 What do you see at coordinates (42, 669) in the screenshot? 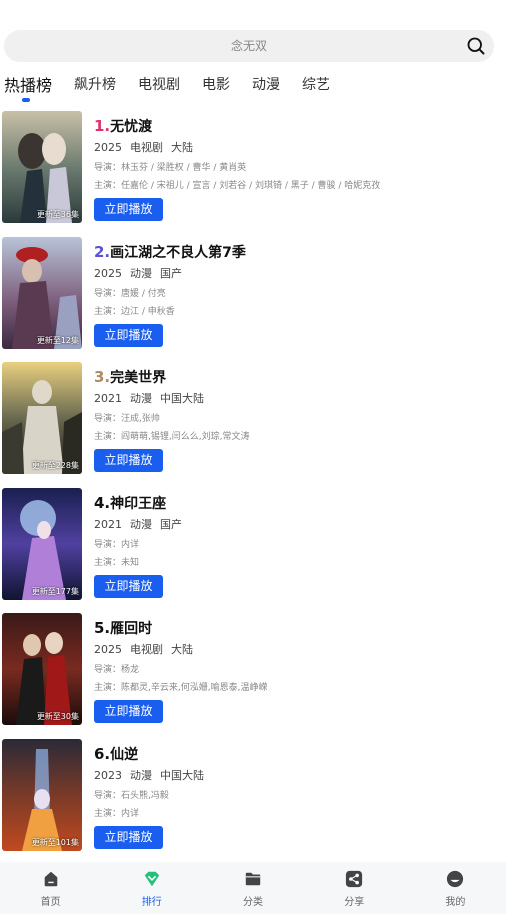
I see `poster-image: 更新至30集` at bounding box center [42, 669].